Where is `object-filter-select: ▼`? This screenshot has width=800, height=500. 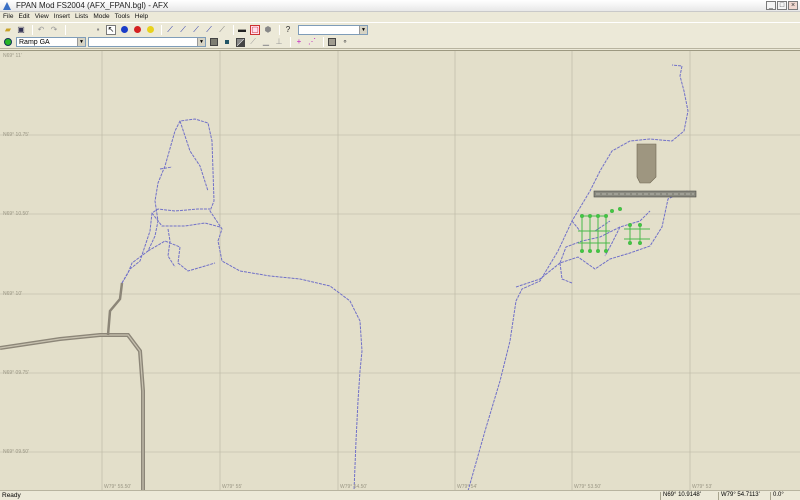
object-filter-select: ▼ is located at coordinates (147, 42).